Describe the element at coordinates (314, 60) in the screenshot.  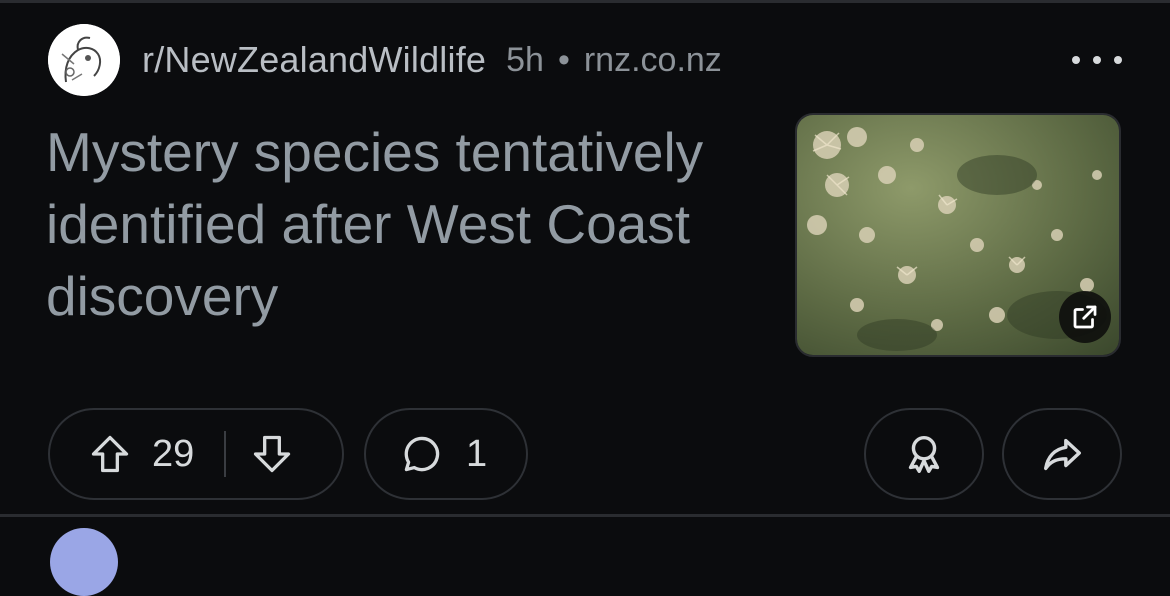
I see `subreddit-name: r/NewZealandWildlife` at that location.